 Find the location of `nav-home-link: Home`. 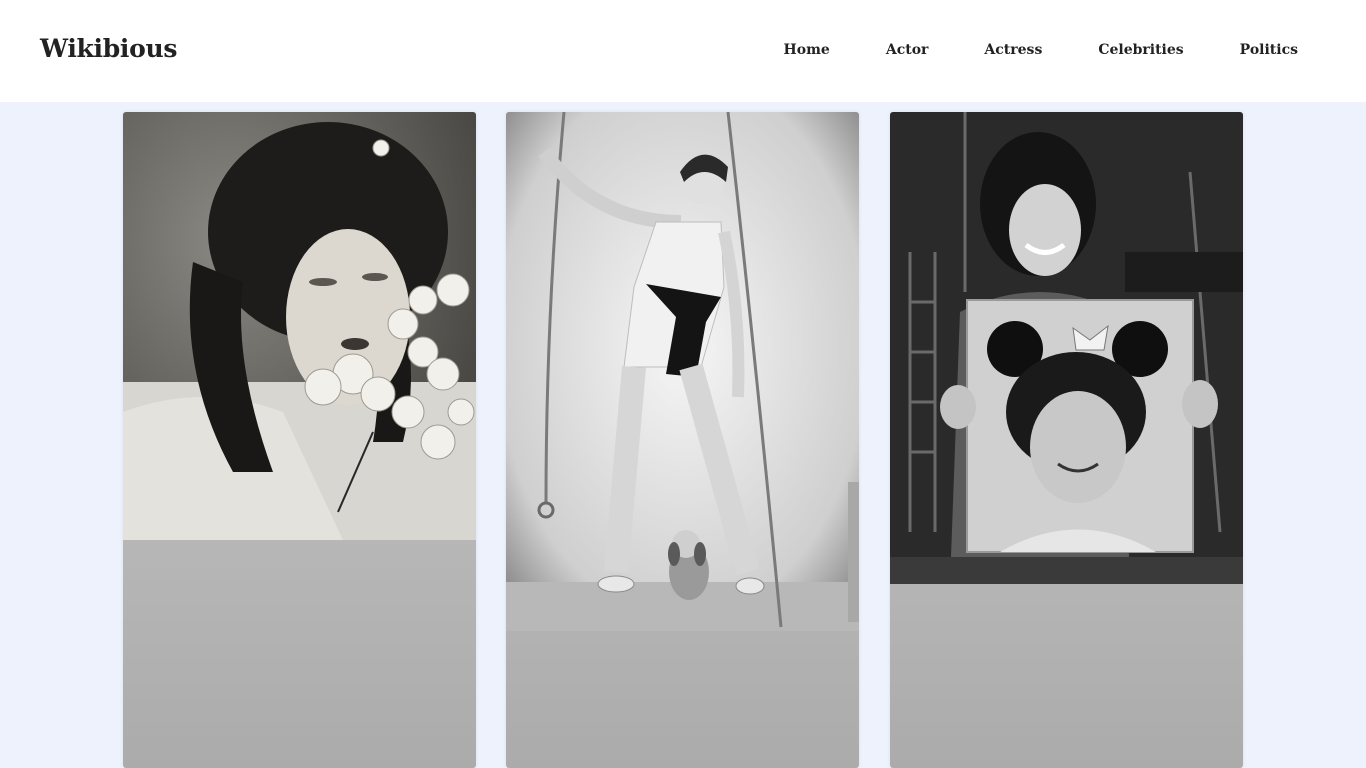

nav-home-link: Home is located at coordinates (807, 50).